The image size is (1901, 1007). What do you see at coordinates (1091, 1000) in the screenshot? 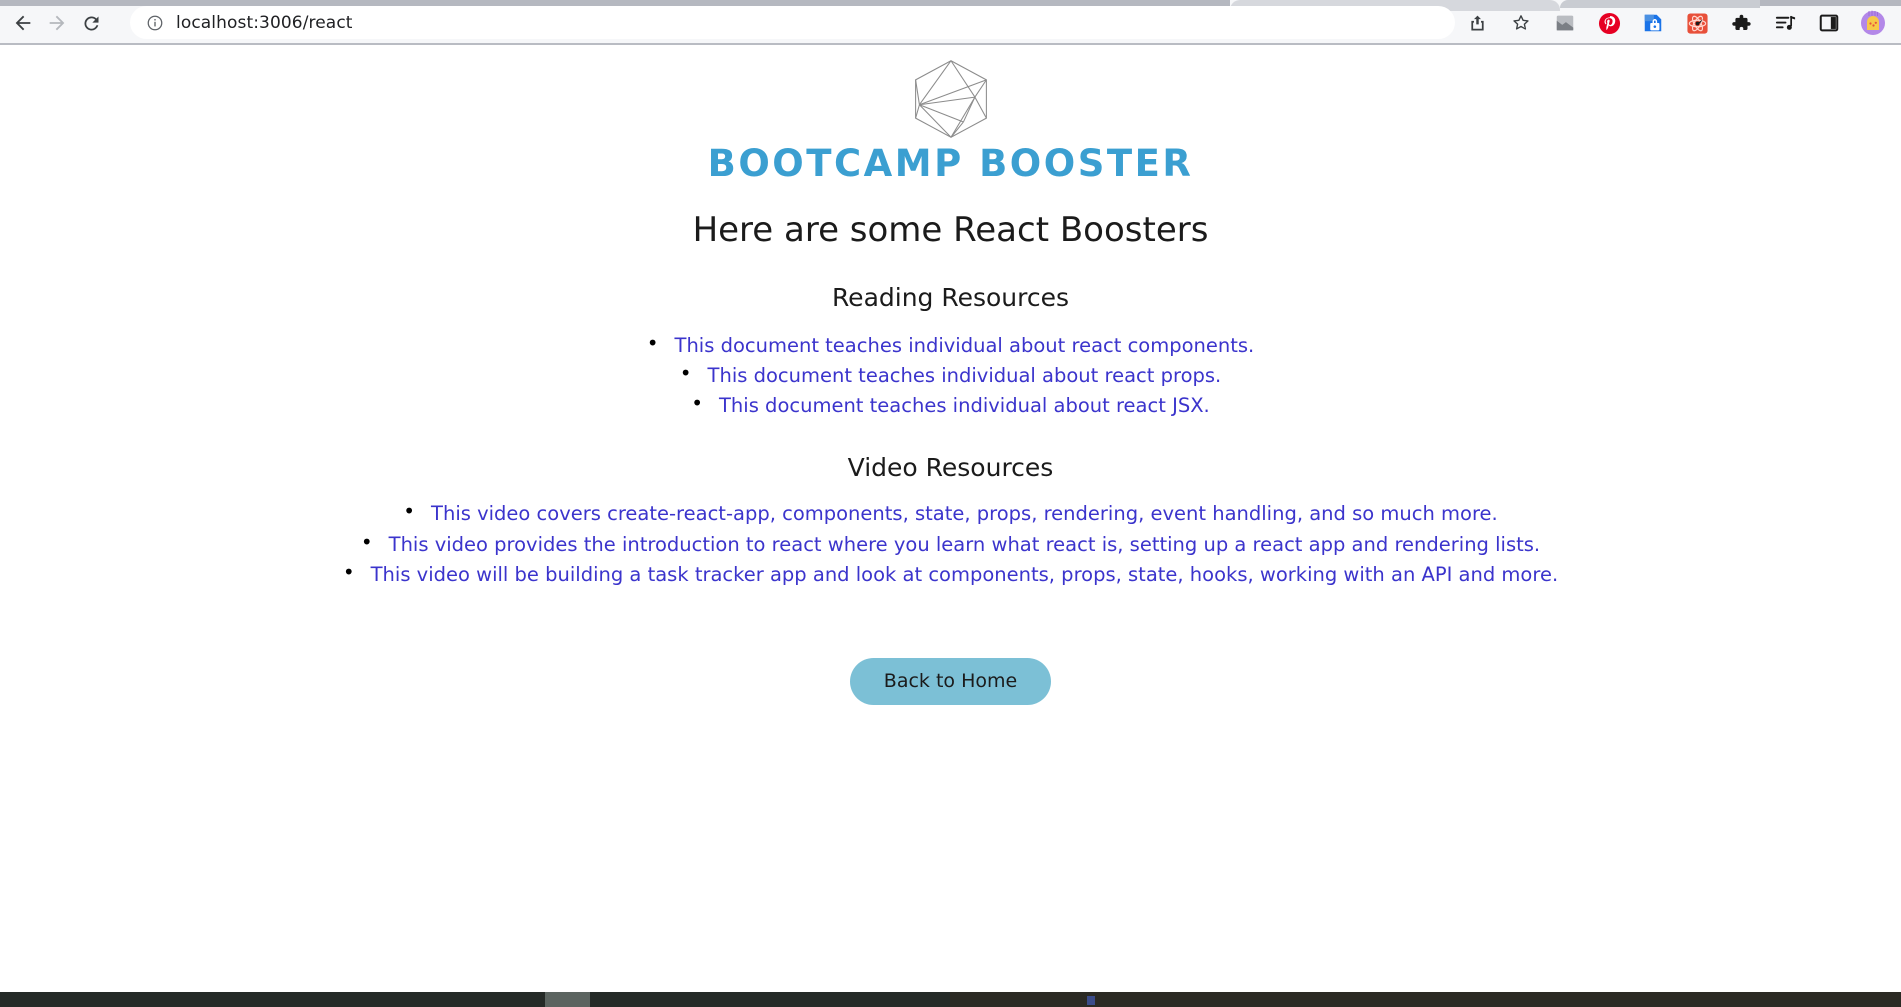
I see `taskbar-indicator` at bounding box center [1091, 1000].